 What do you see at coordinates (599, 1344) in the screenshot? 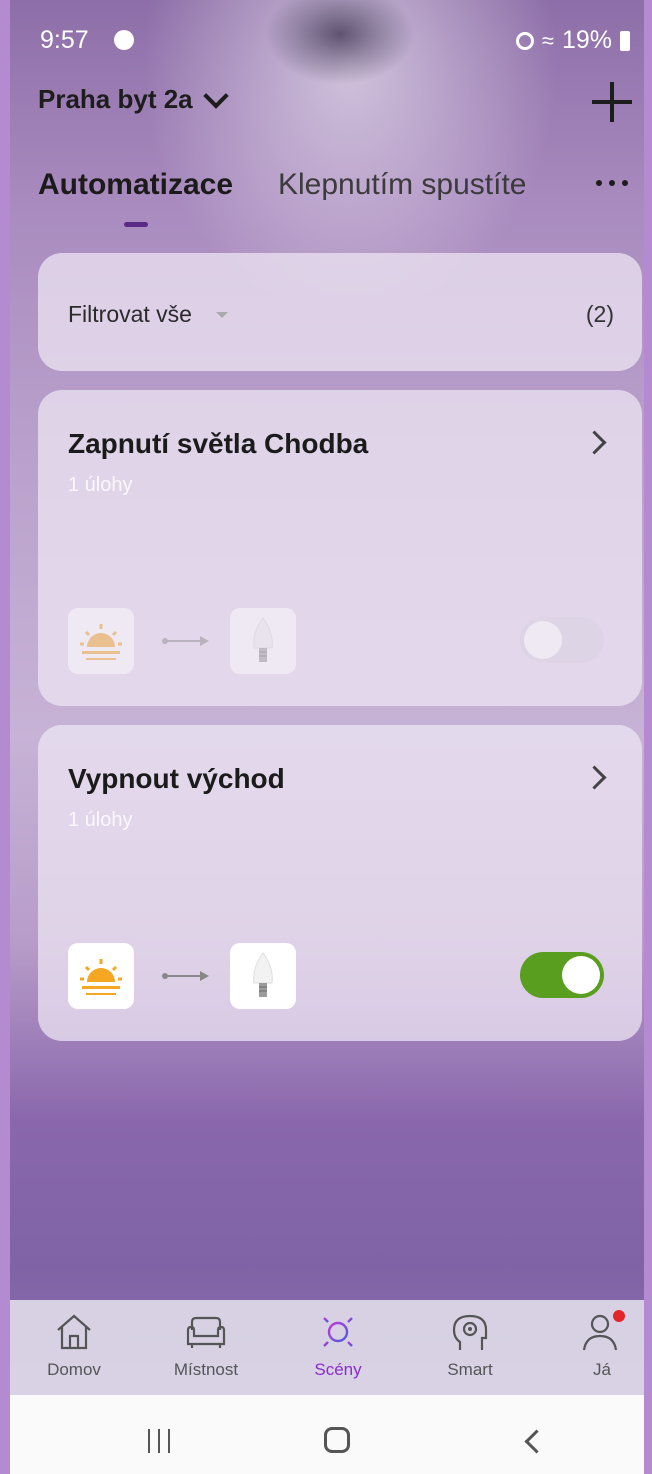
I see `nav-ja: Já` at bounding box center [599, 1344].